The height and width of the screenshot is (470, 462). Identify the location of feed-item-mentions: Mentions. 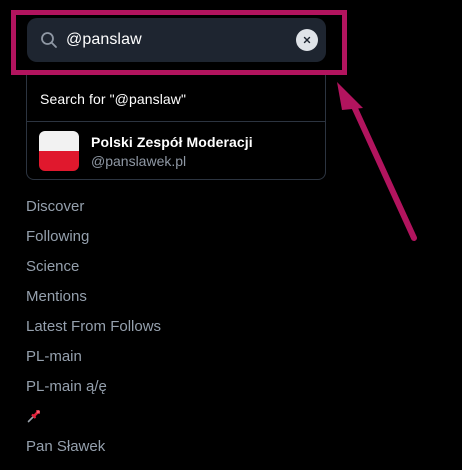
(56, 296).